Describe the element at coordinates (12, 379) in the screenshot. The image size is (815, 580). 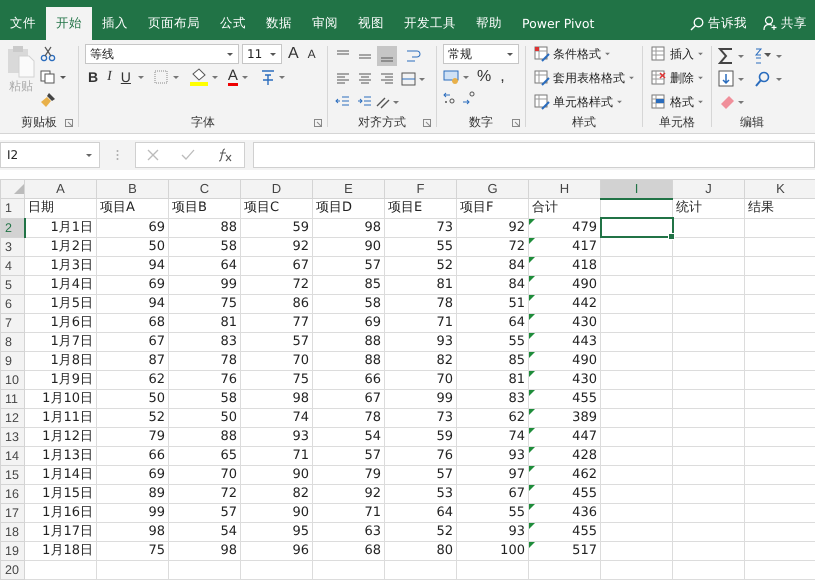
I see `row-header: 10` at that location.